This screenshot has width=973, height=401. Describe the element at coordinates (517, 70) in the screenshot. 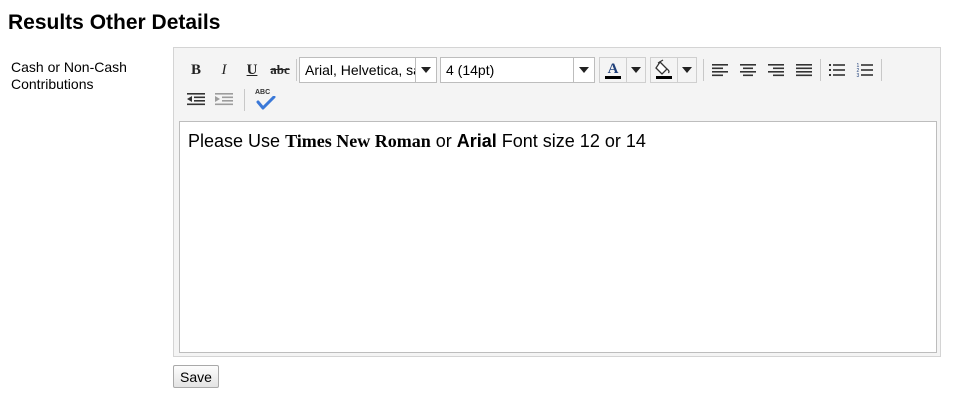

I see `font-size-select: 4 (14pt)` at that location.